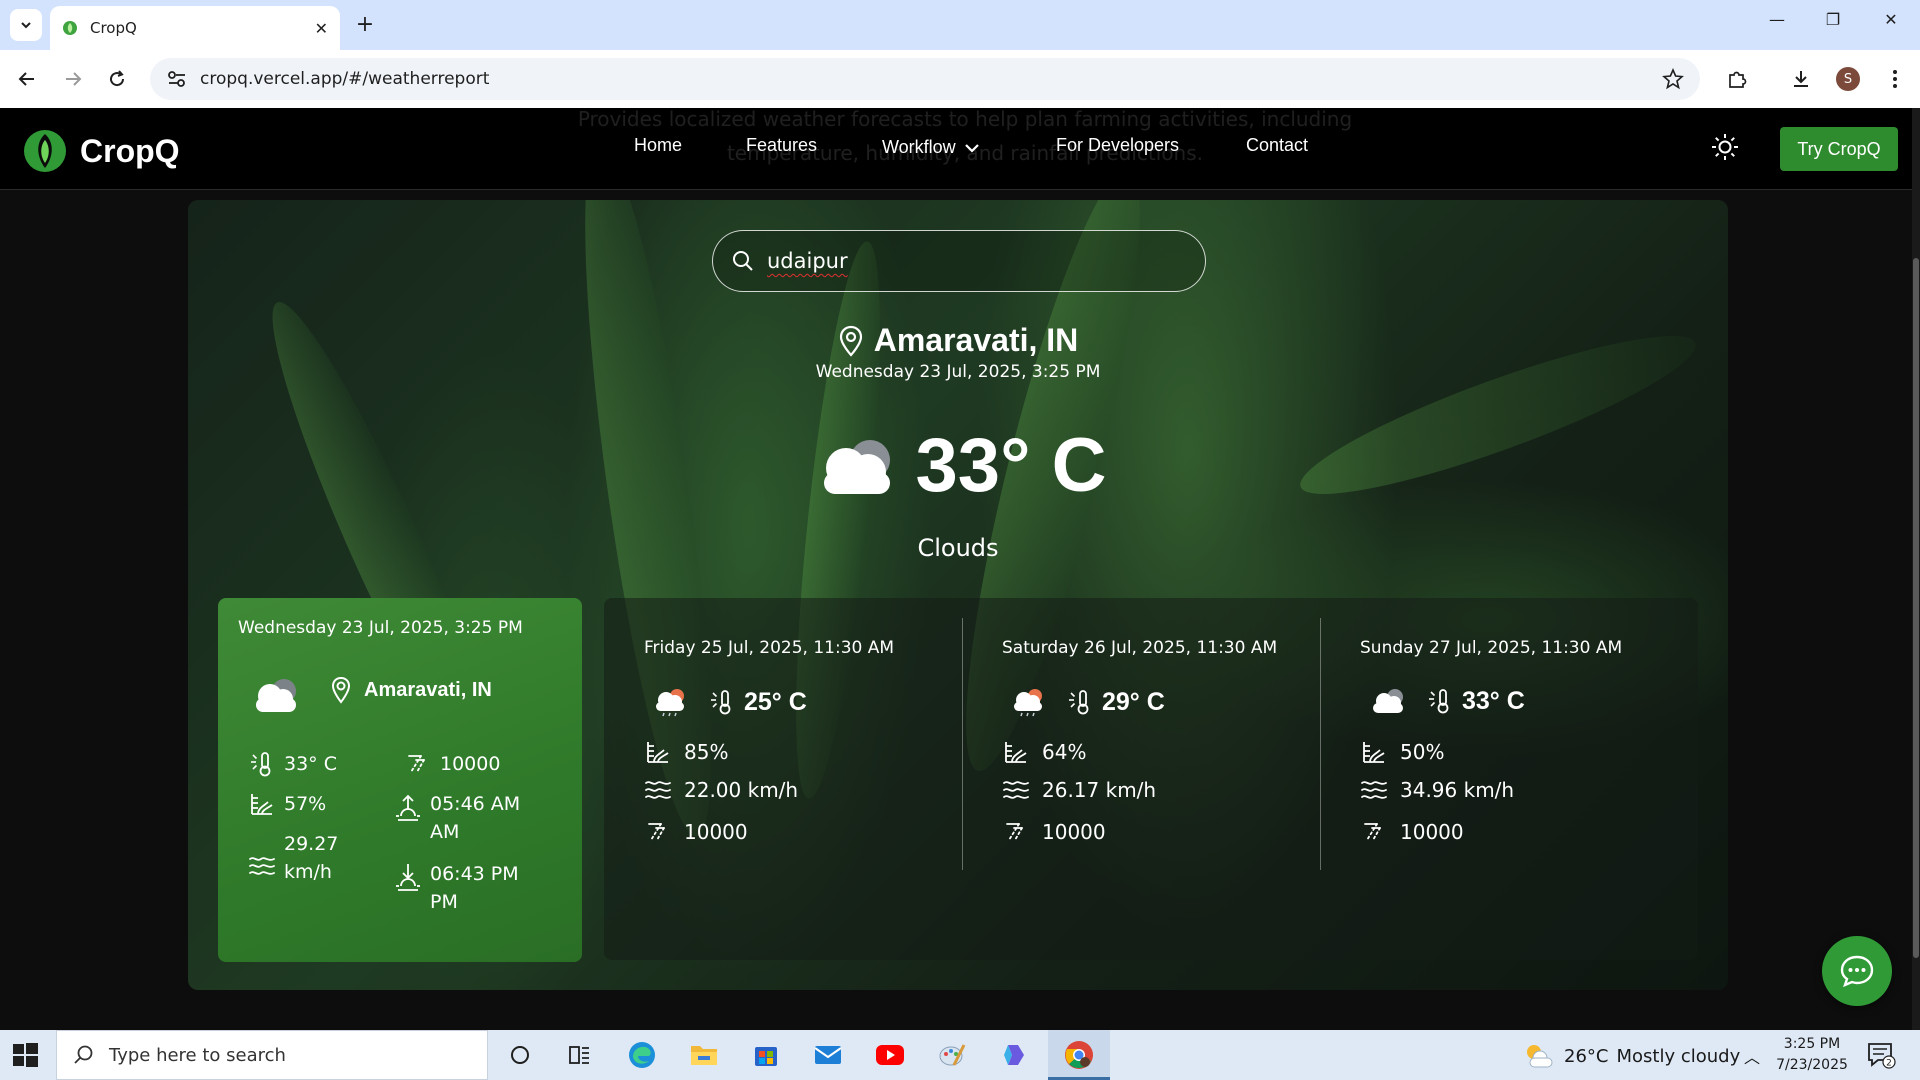  I want to click on forecast-temperature: 29° C, so click(1087, 702).